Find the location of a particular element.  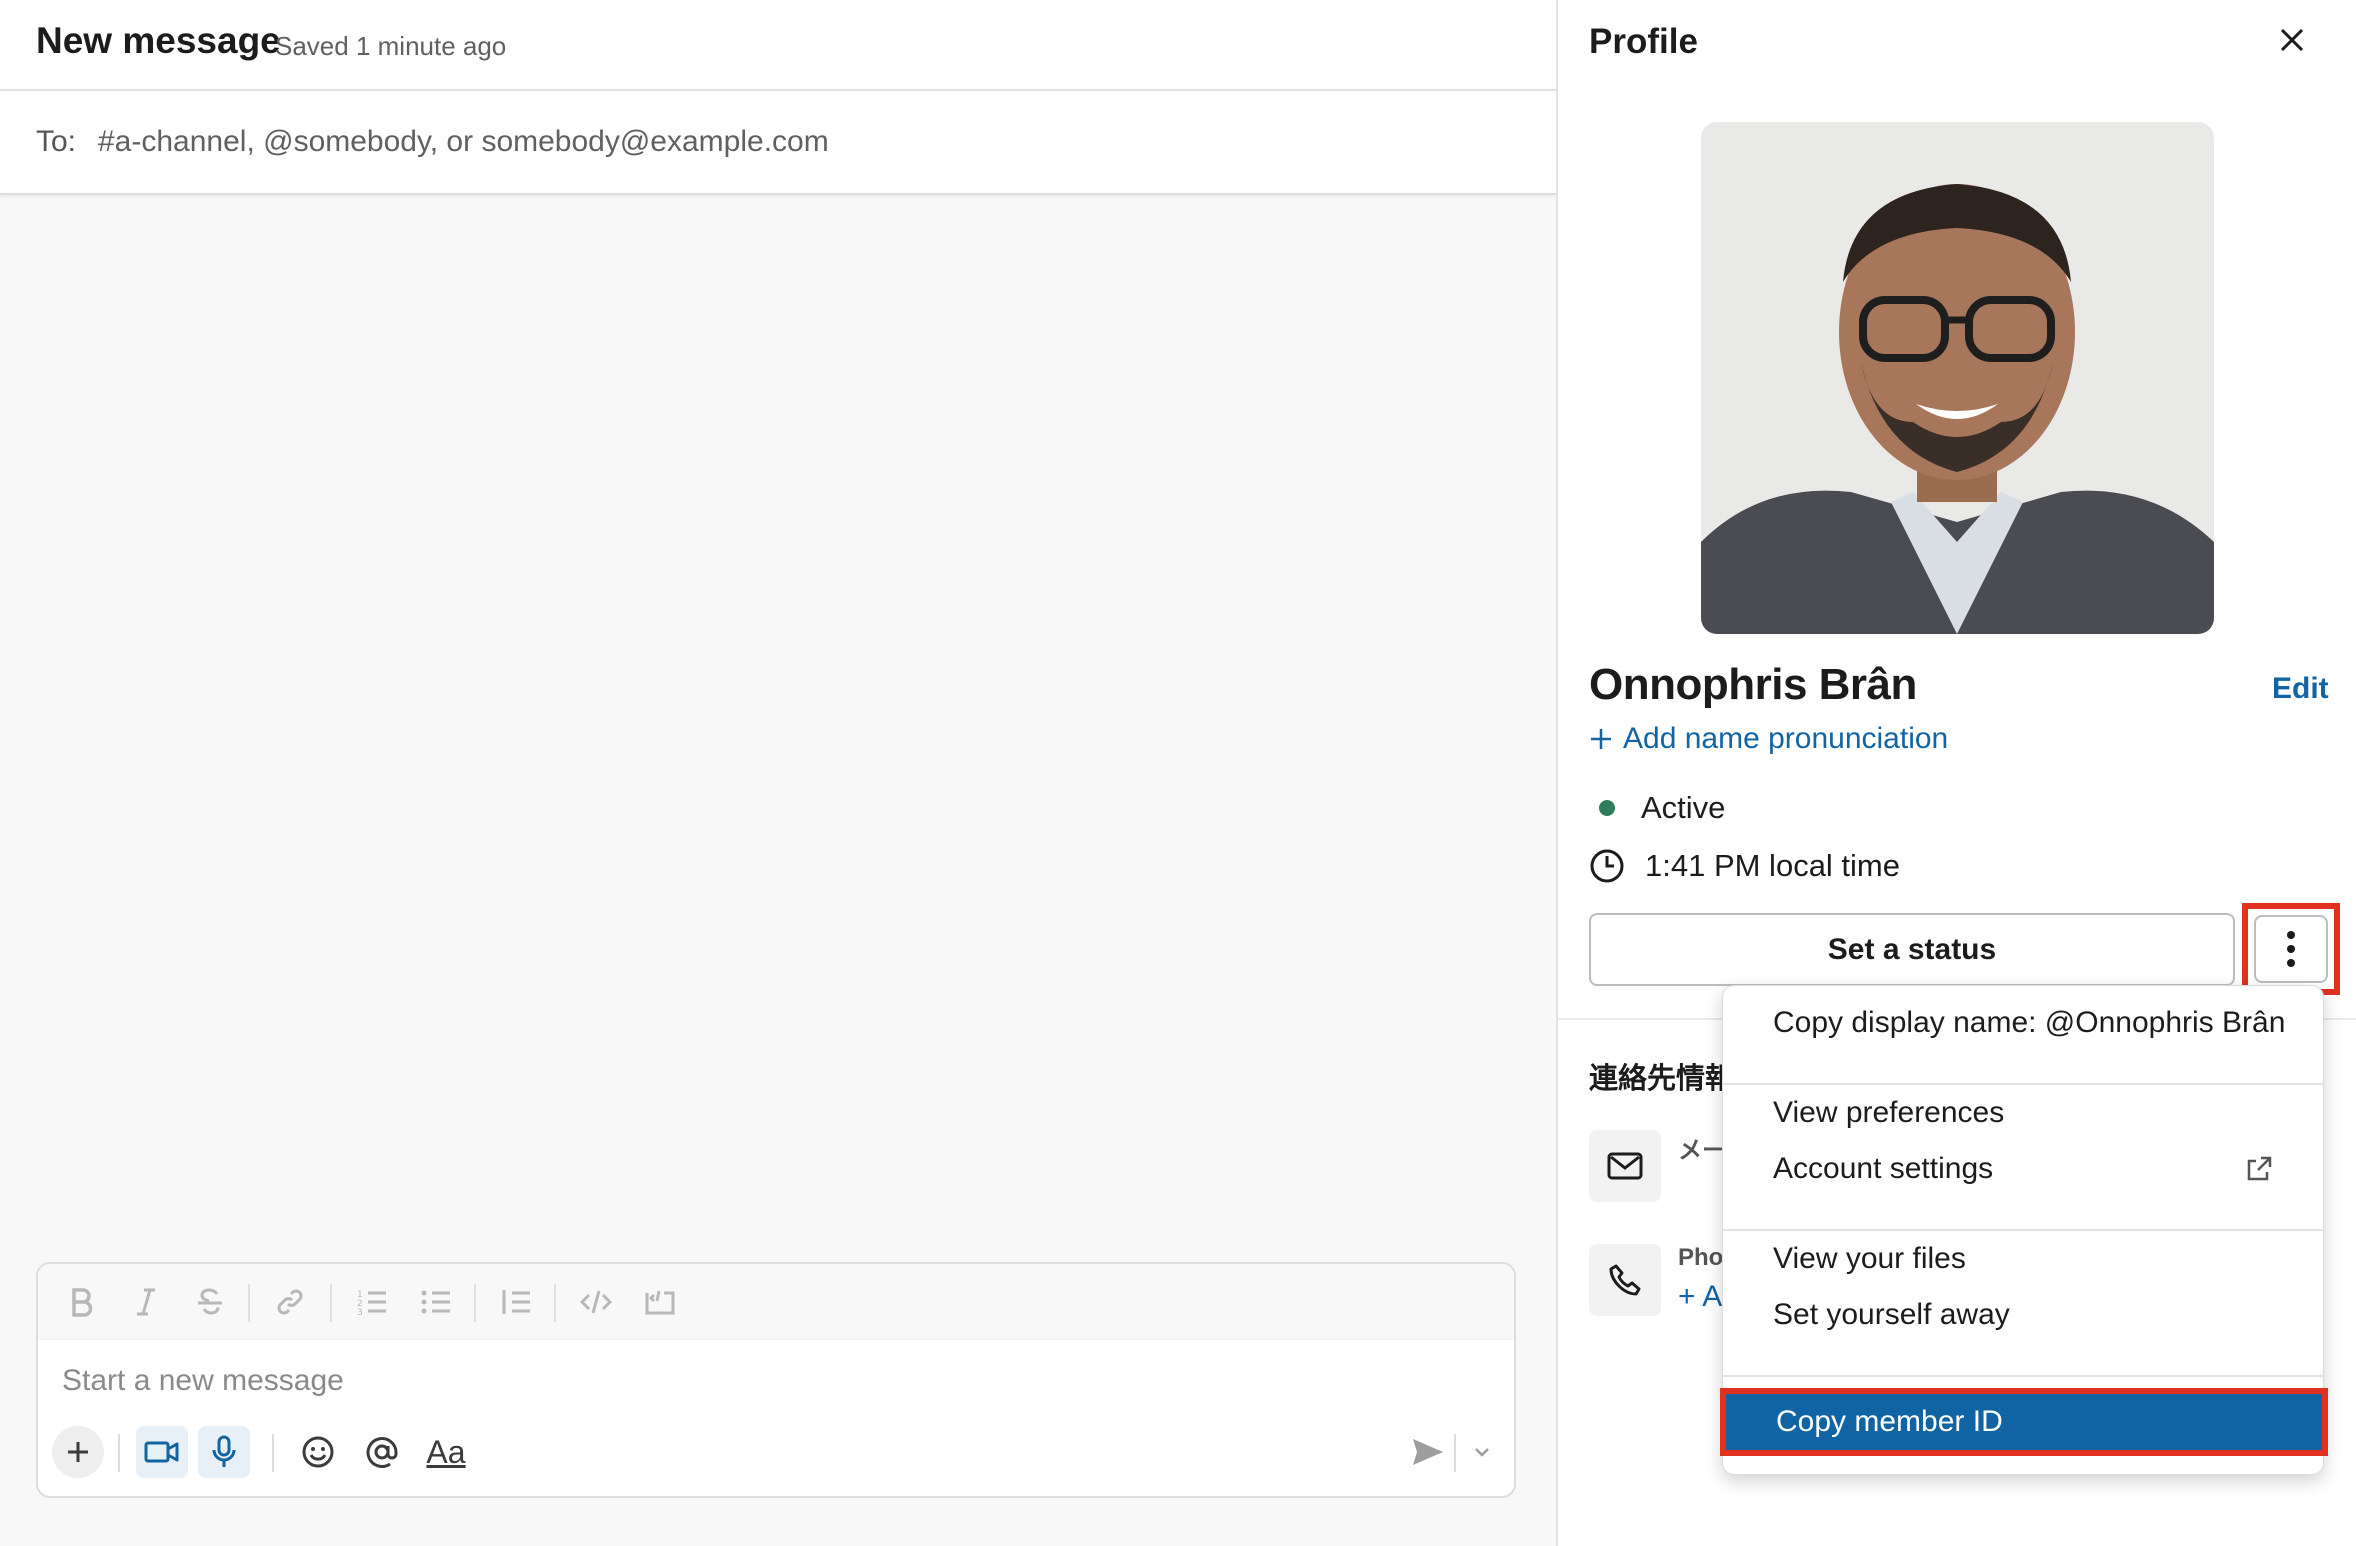

menu-item-copy-member-id: Copy member ID is located at coordinates (2024, 1422).